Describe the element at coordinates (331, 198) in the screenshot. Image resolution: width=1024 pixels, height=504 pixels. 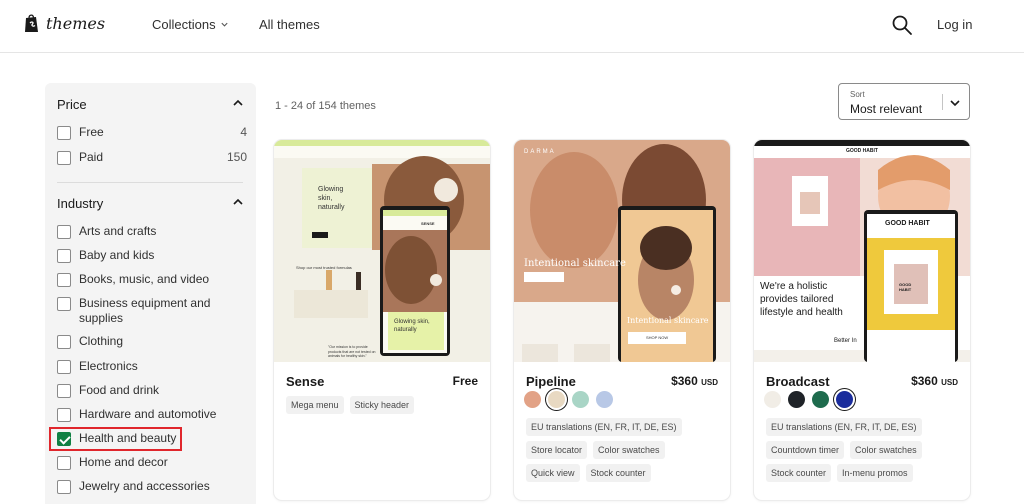
I see `preview-hero-text: Glowing skin, naturally` at that location.